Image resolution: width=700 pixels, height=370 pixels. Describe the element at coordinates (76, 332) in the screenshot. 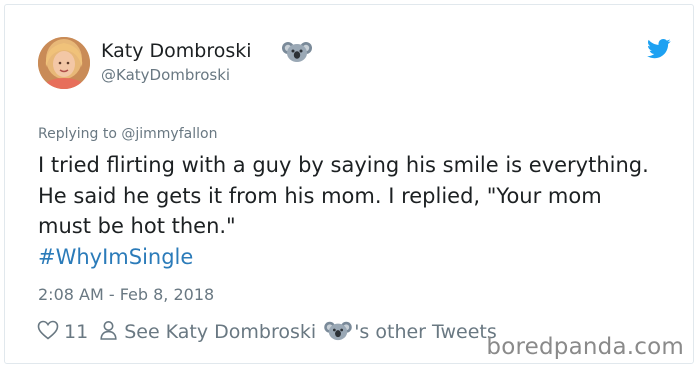

I see `like-count: 11` at that location.